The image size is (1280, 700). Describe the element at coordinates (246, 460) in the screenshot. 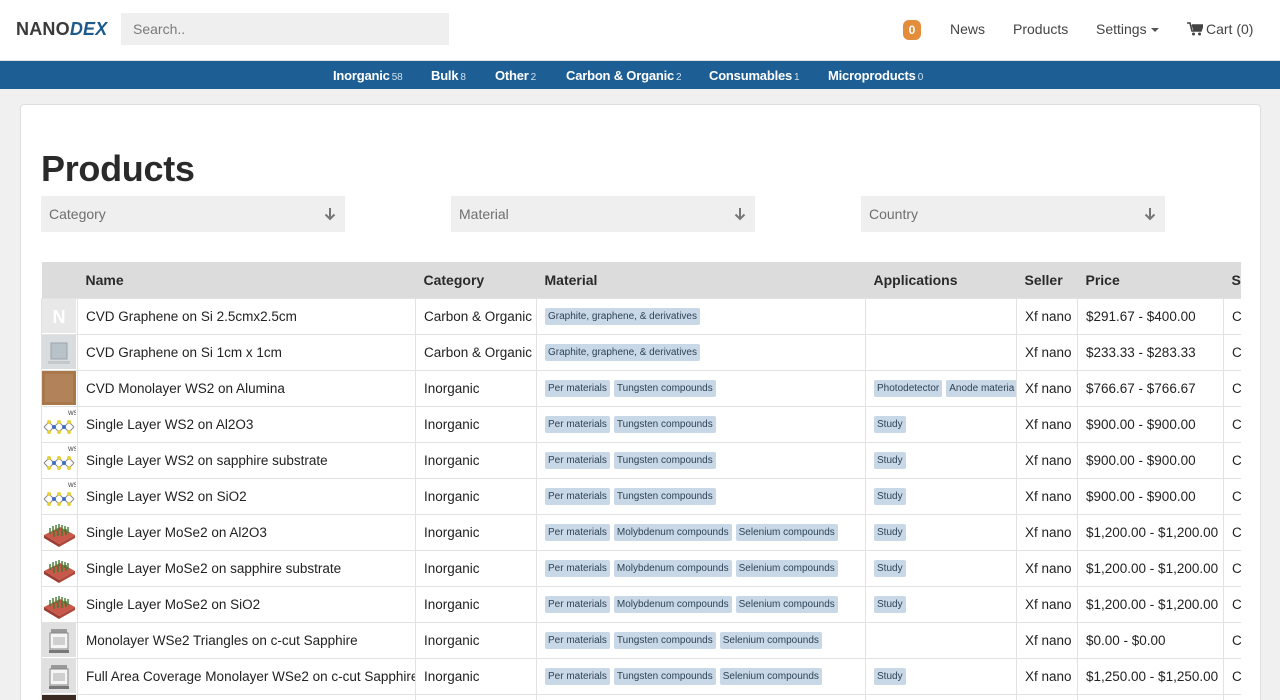

I see `product-name: Single Layer WS2 on sapphire substrate` at that location.